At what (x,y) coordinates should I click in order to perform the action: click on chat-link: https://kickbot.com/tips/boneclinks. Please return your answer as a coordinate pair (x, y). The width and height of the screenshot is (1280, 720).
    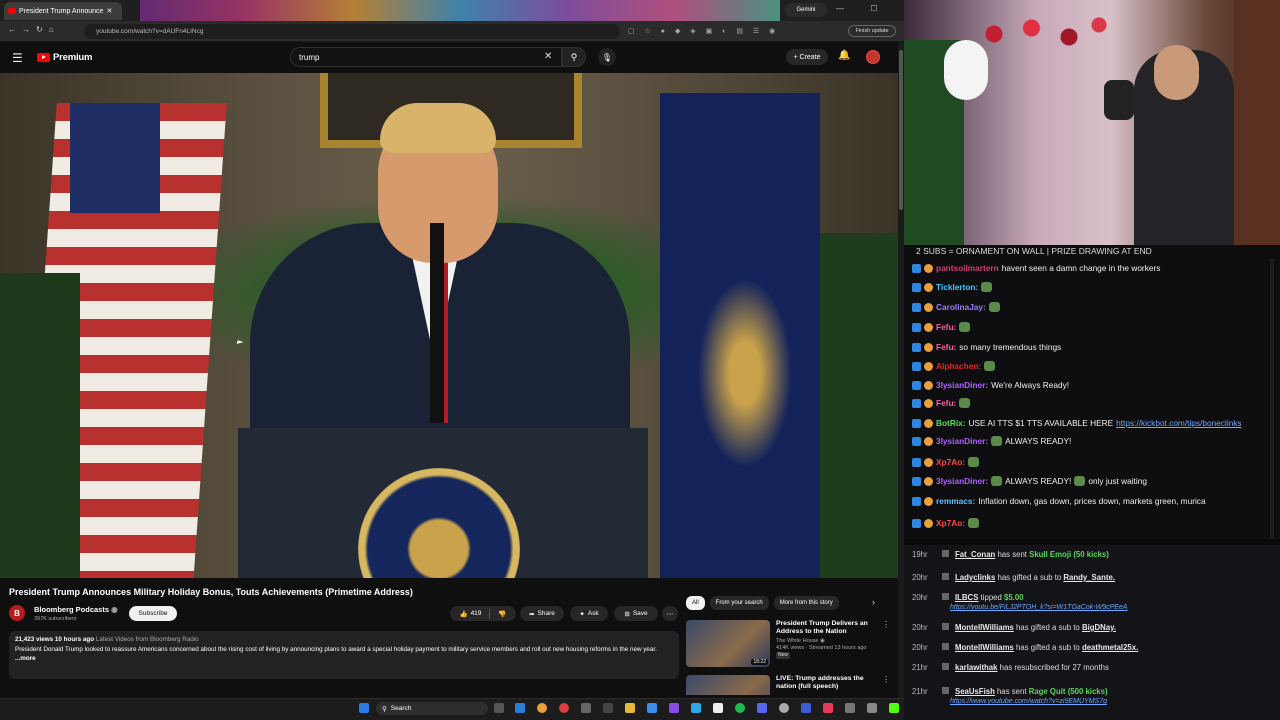
    Looking at the image, I should click on (1178, 423).